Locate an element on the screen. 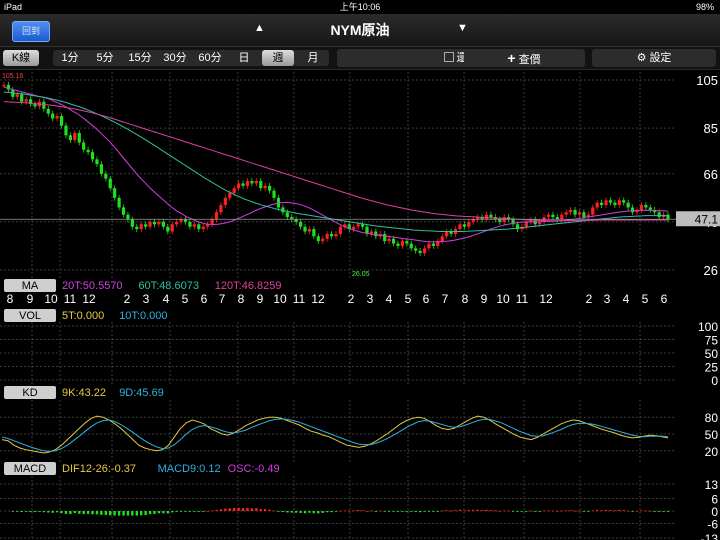  kd-y-tick: 80 is located at coordinates (712, 418).